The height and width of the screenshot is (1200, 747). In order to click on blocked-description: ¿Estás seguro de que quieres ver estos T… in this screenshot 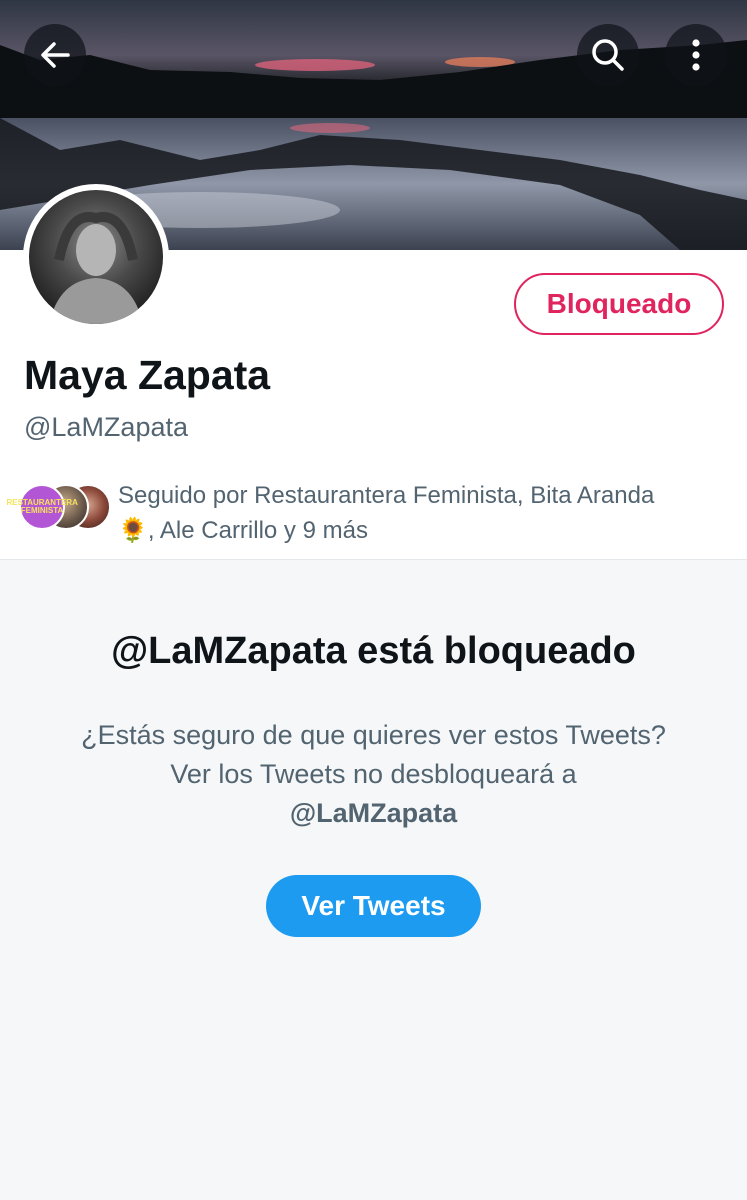, I will do `click(373, 774)`.